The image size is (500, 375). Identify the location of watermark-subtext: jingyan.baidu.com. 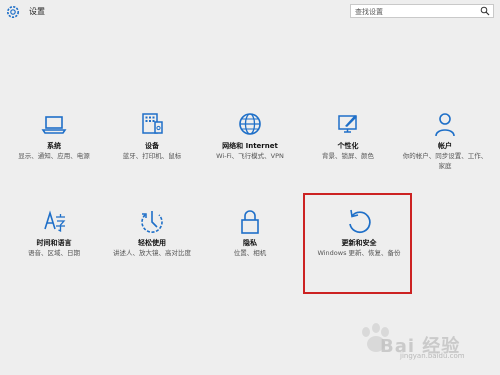
(432, 356).